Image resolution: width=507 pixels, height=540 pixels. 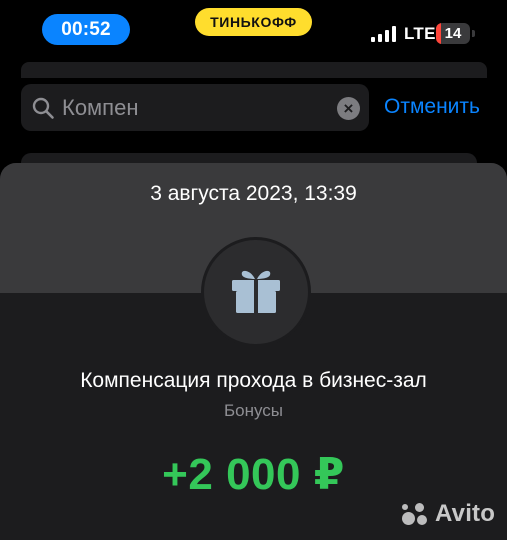 What do you see at coordinates (254, 70) in the screenshot?
I see `background-card` at bounding box center [254, 70].